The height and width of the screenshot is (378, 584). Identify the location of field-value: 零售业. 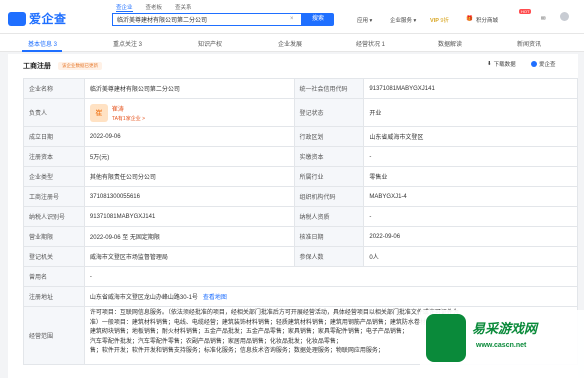
(471, 176).